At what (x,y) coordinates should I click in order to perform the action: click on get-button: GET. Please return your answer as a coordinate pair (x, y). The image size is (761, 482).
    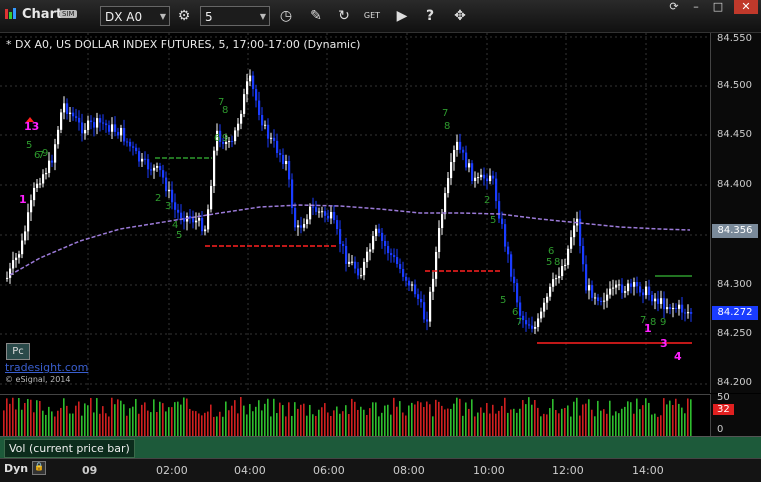
    Looking at the image, I should click on (372, 16).